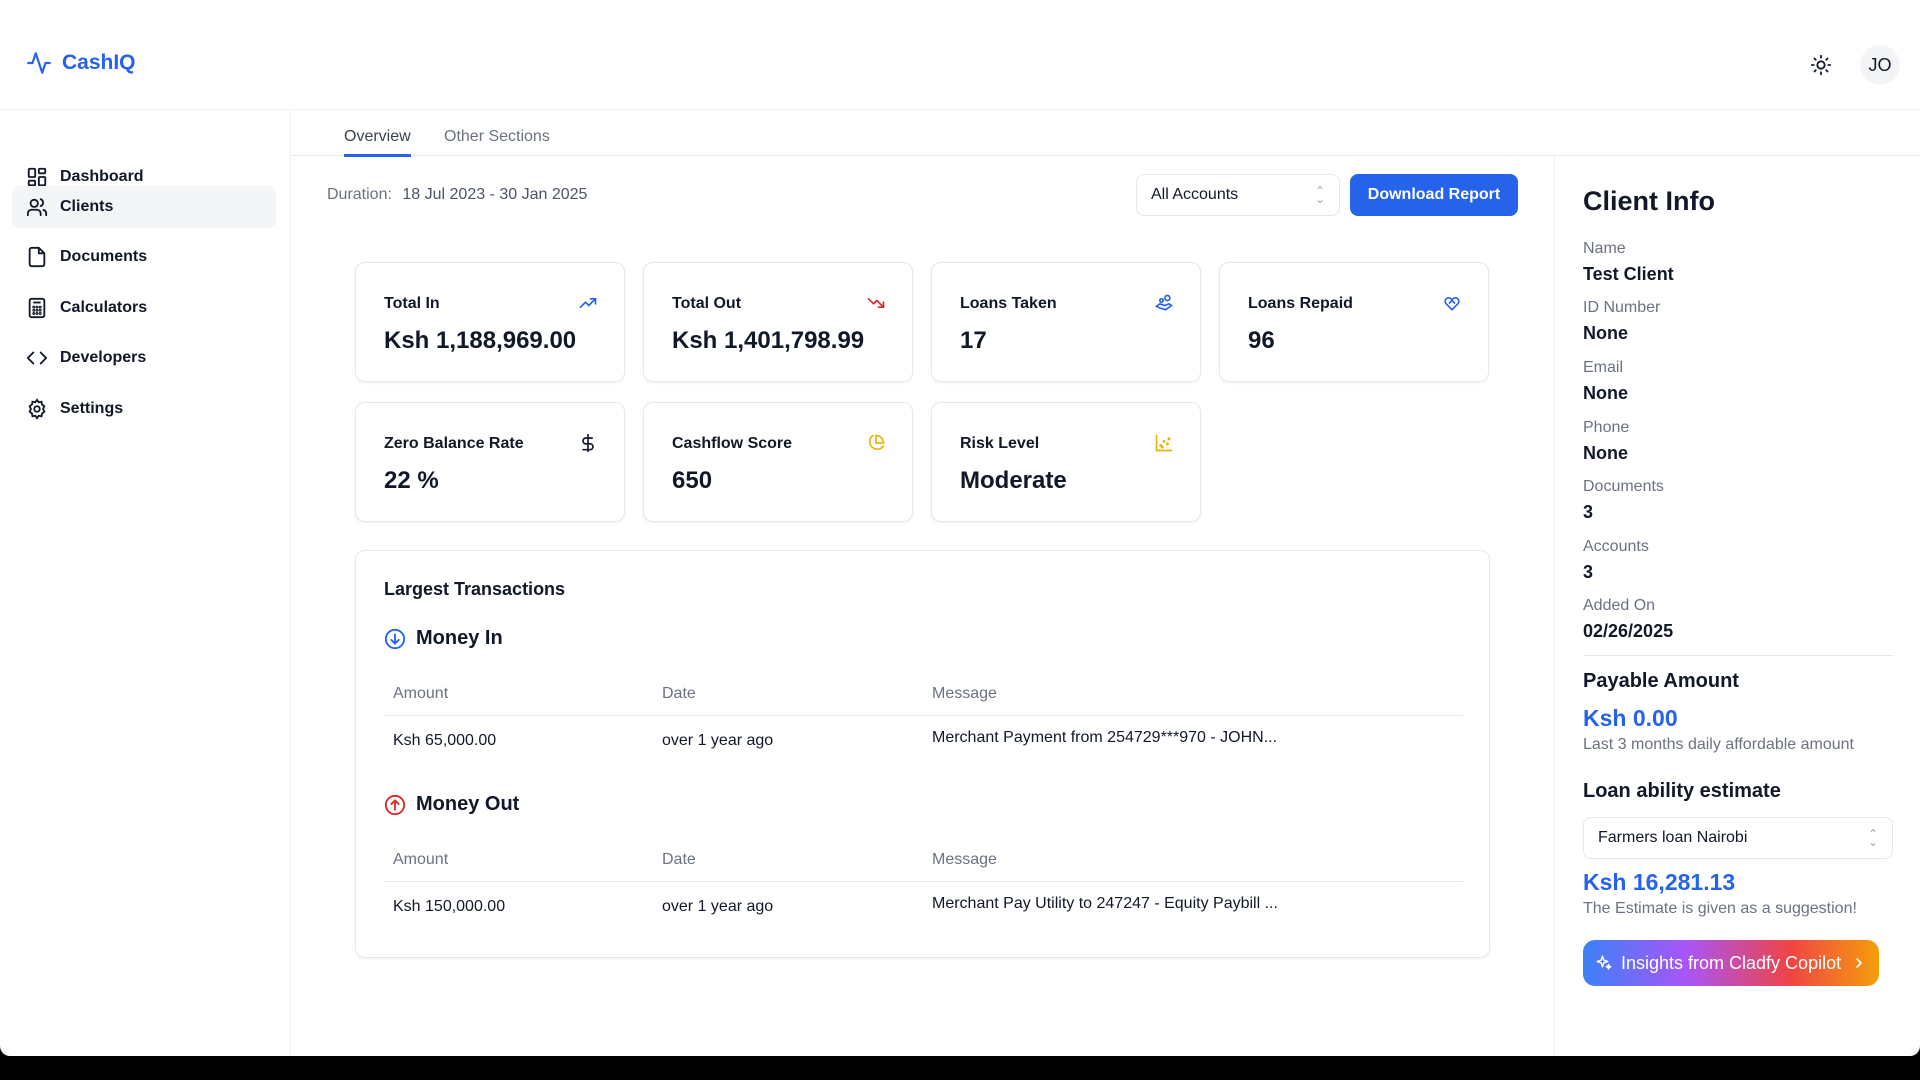  What do you see at coordinates (37, 257) in the screenshot?
I see `document-icon` at bounding box center [37, 257].